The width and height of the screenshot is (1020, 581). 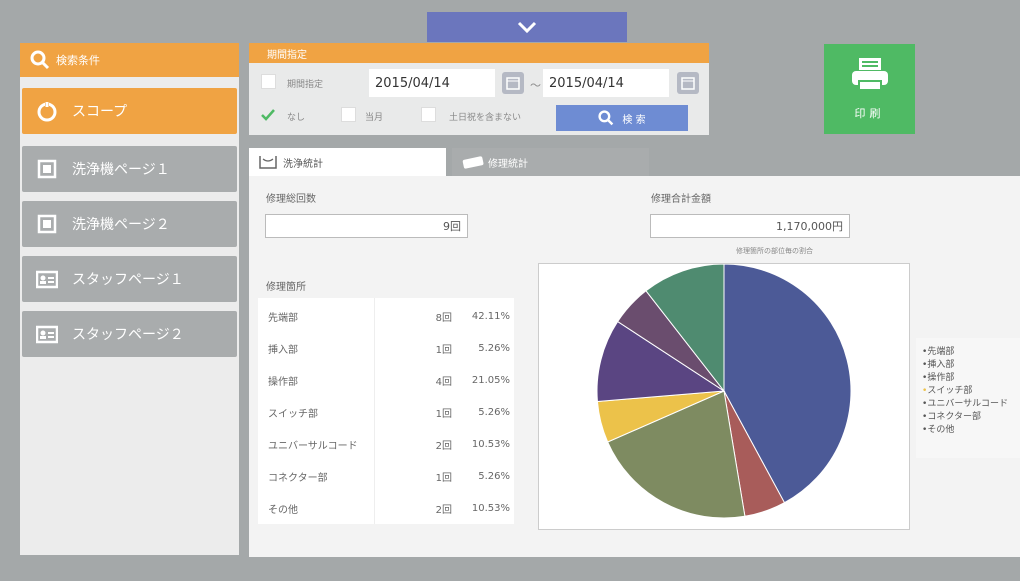 What do you see at coordinates (283, 350) in the screenshot?
I see `part-name: 挿入部` at bounding box center [283, 350].